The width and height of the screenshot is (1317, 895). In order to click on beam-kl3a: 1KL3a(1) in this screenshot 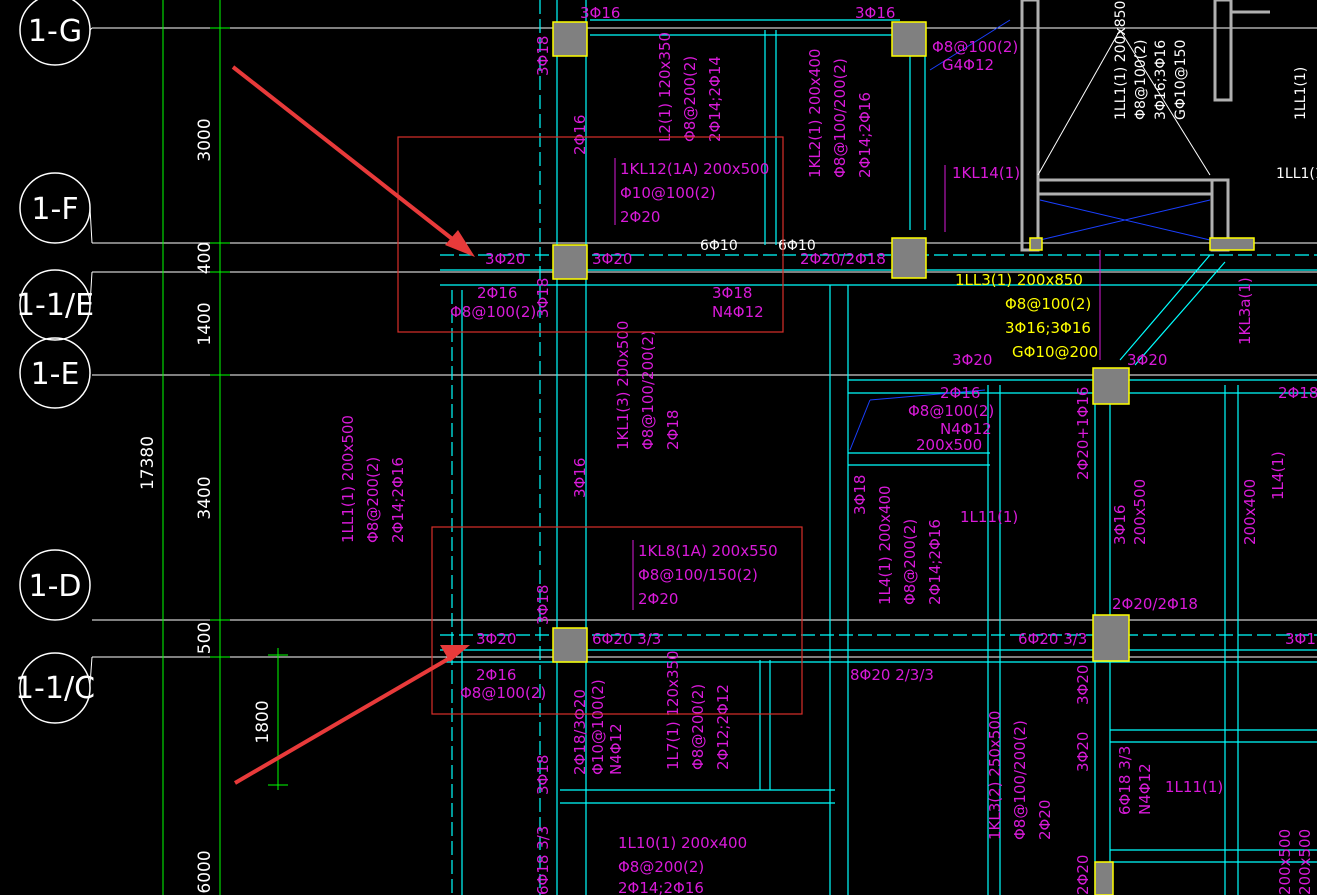, I will do `click(1245, 311)`.